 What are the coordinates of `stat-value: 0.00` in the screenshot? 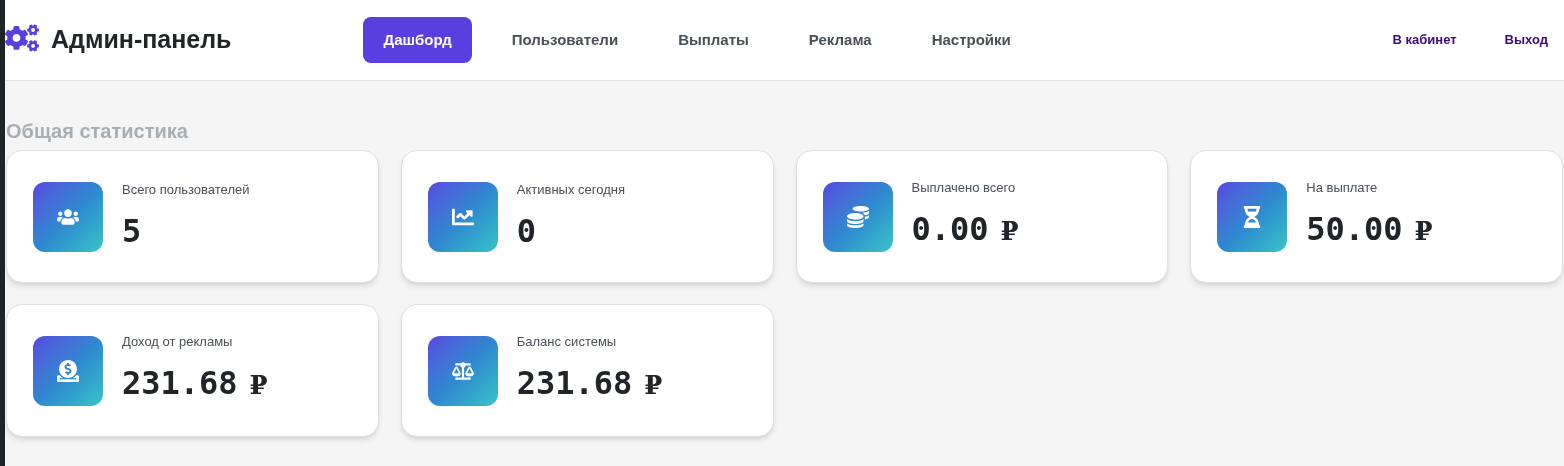 It's located at (950, 229).